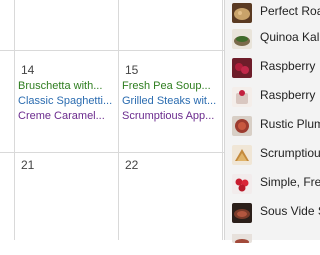 This screenshot has height=255, width=320. I want to click on recipe-item, so click(272, 242).